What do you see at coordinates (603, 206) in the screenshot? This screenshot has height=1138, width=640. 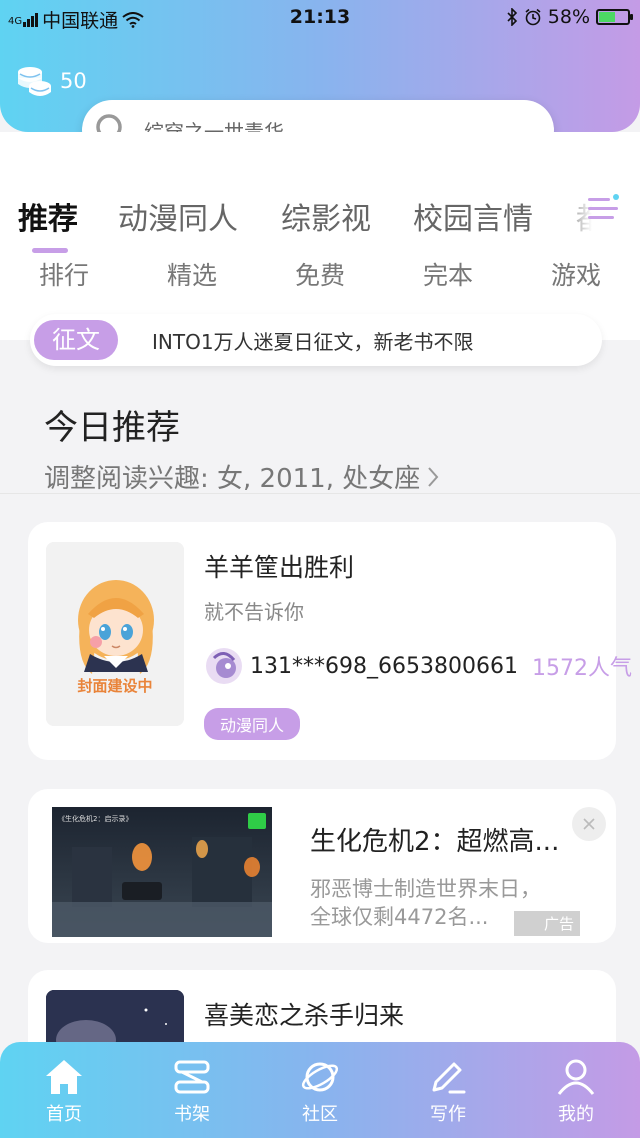 I see `menu-icon` at bounding box center [603, 206].